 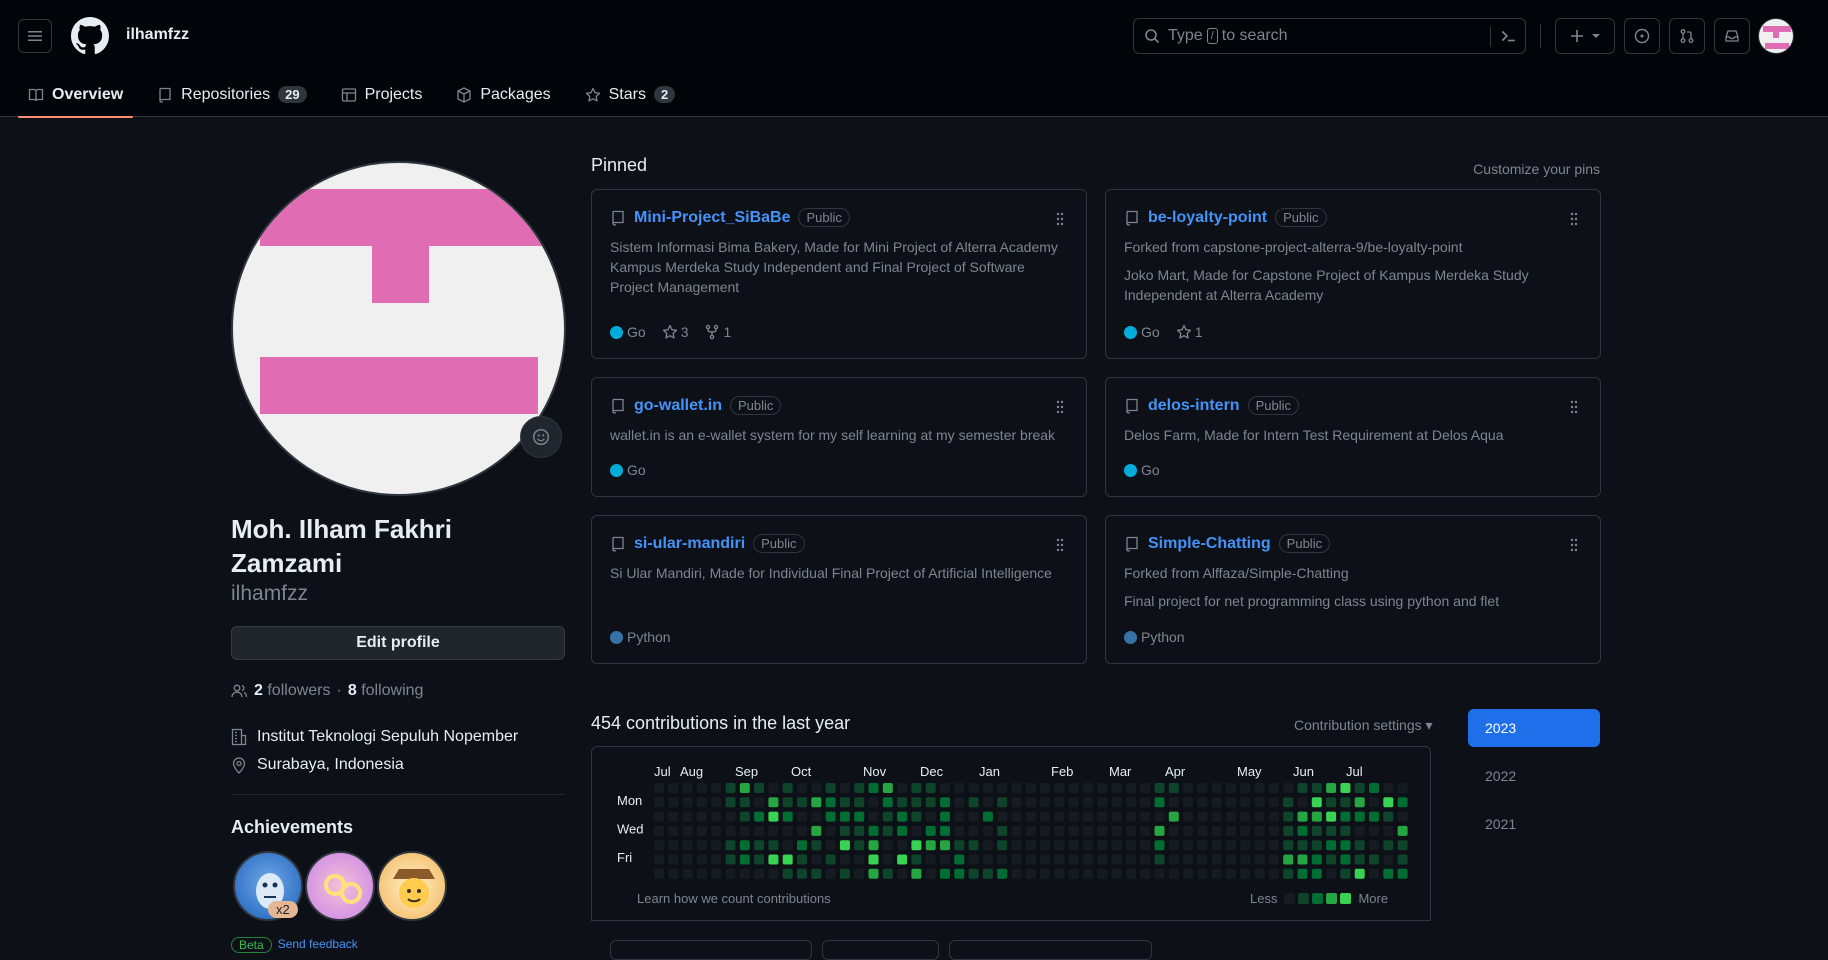 What do you see at coordinates (1732, 36) in the screenshot?
I see `inbox-button` at bounding box center [1732, 36].